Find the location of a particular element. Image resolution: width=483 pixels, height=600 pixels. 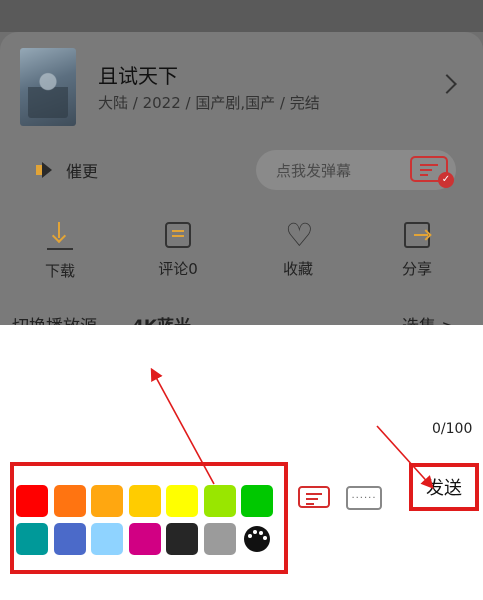

favorite-button: 收藏 is located at coordinates (298, 247).